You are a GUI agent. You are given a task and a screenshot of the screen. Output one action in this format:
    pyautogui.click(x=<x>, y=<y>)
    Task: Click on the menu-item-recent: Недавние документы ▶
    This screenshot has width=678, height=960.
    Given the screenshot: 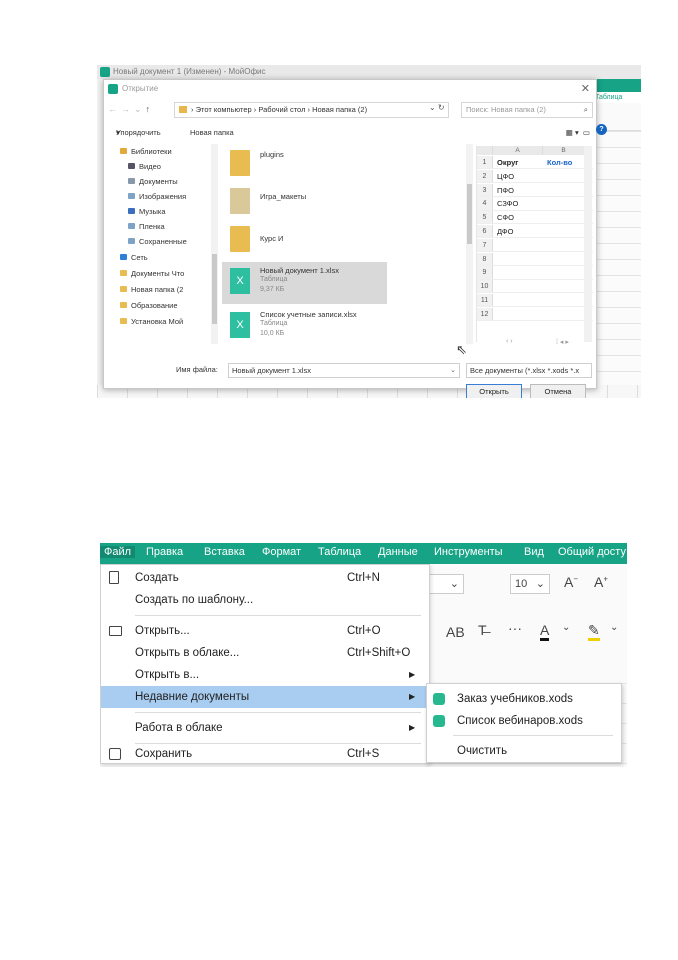 What is the action you would take?
    pyautogui.click(x=265, y=697)
    